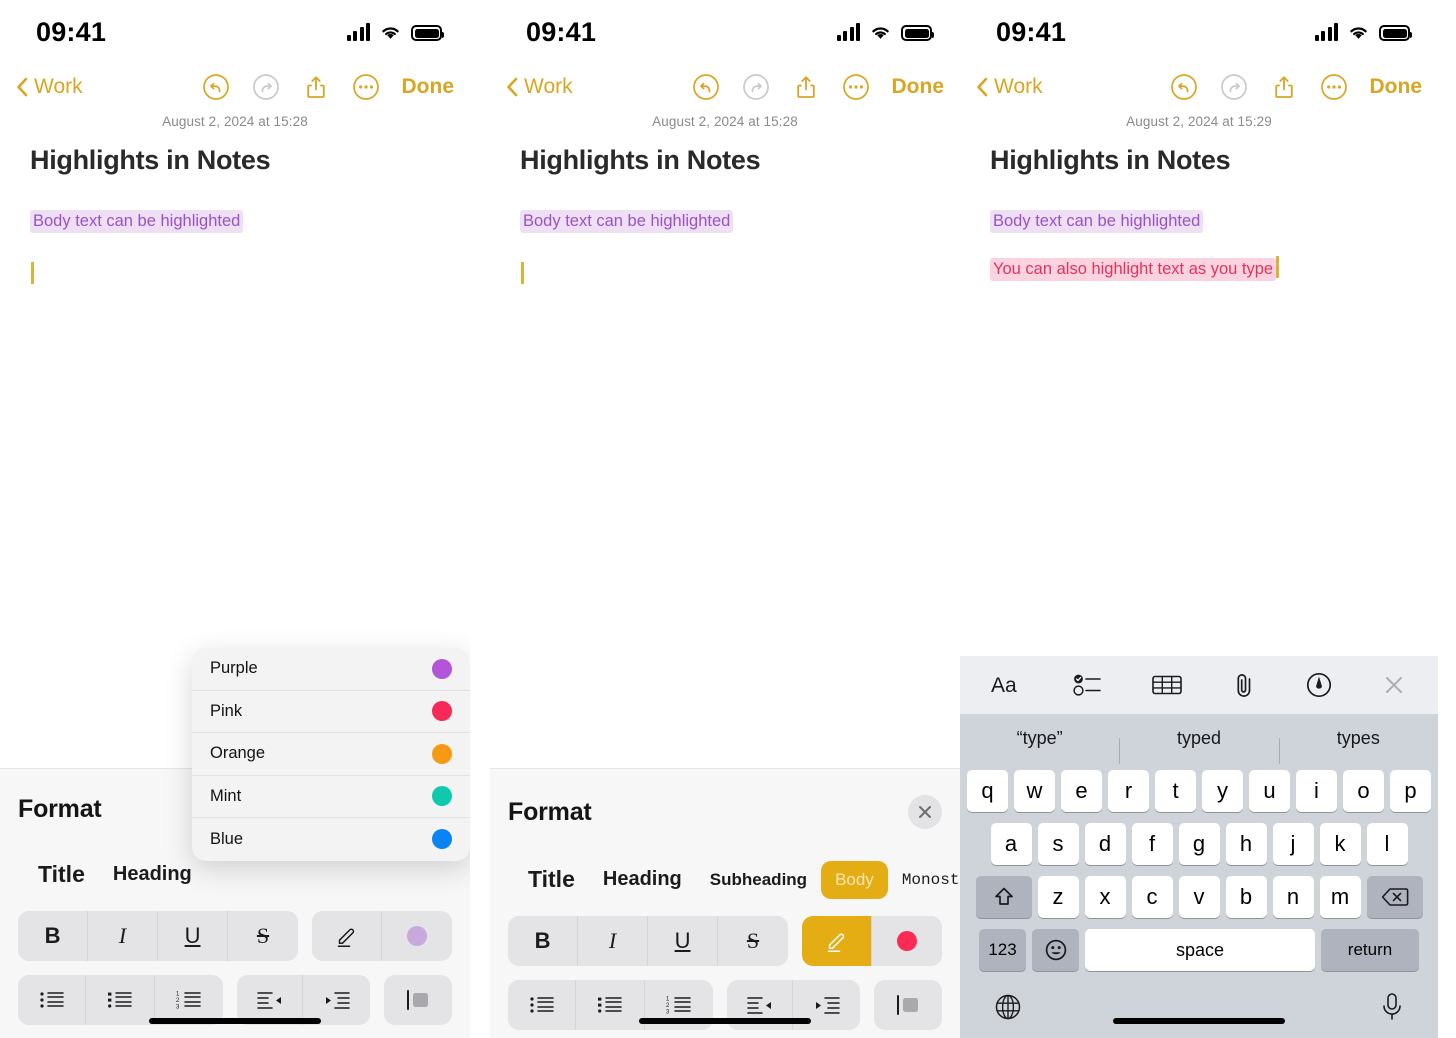 This screenshot has width=1456, height=1038. Describe the element at coordinates (1269, 791) in the screenshot. I see `key-u: u` at that location.